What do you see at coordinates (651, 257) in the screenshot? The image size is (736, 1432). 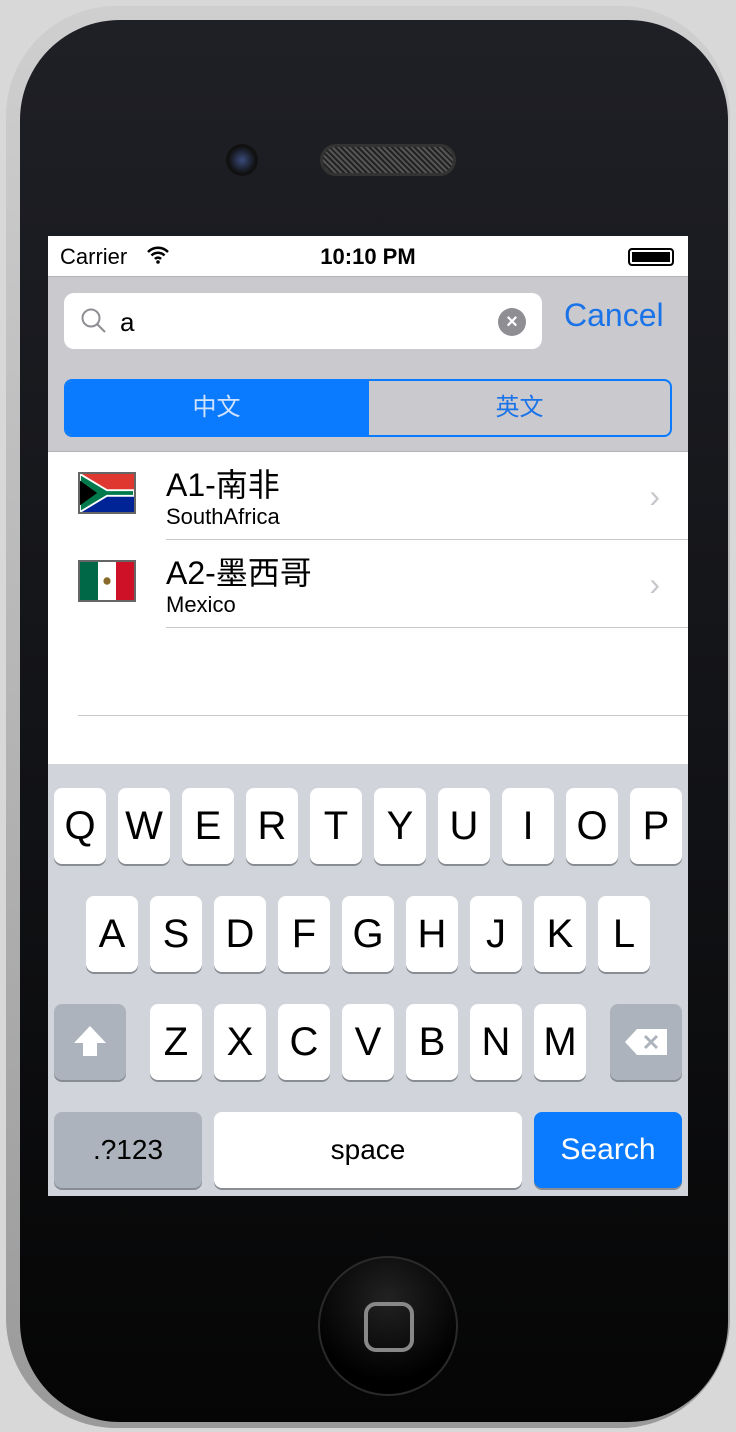 I see `battery-icon` at bounding box center [651, 257].